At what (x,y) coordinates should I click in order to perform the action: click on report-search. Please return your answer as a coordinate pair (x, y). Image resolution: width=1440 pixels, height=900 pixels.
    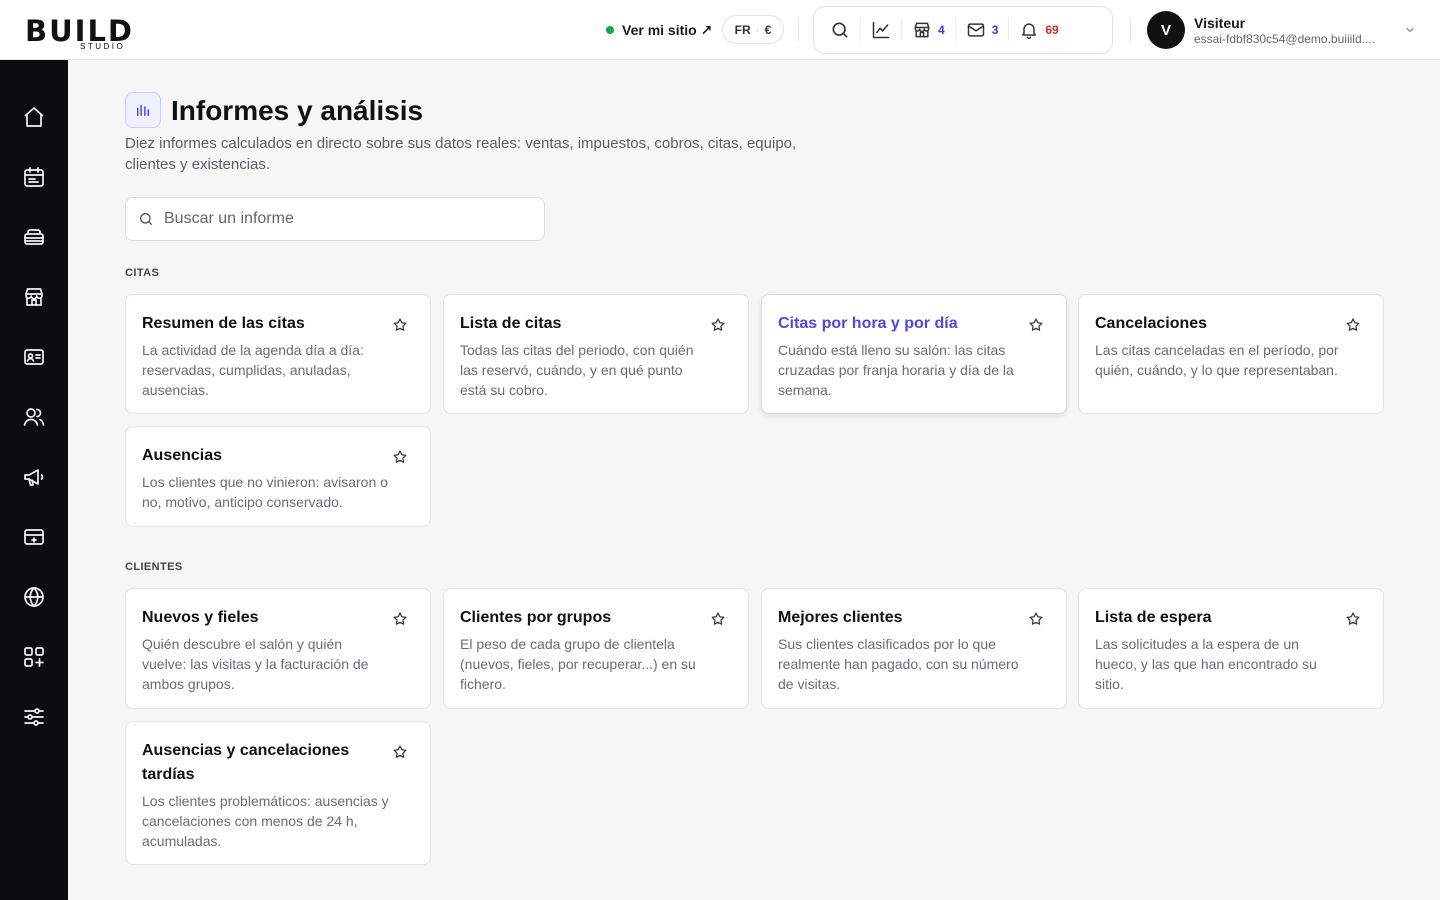
    Looking at the image, I should click on (335, 219).